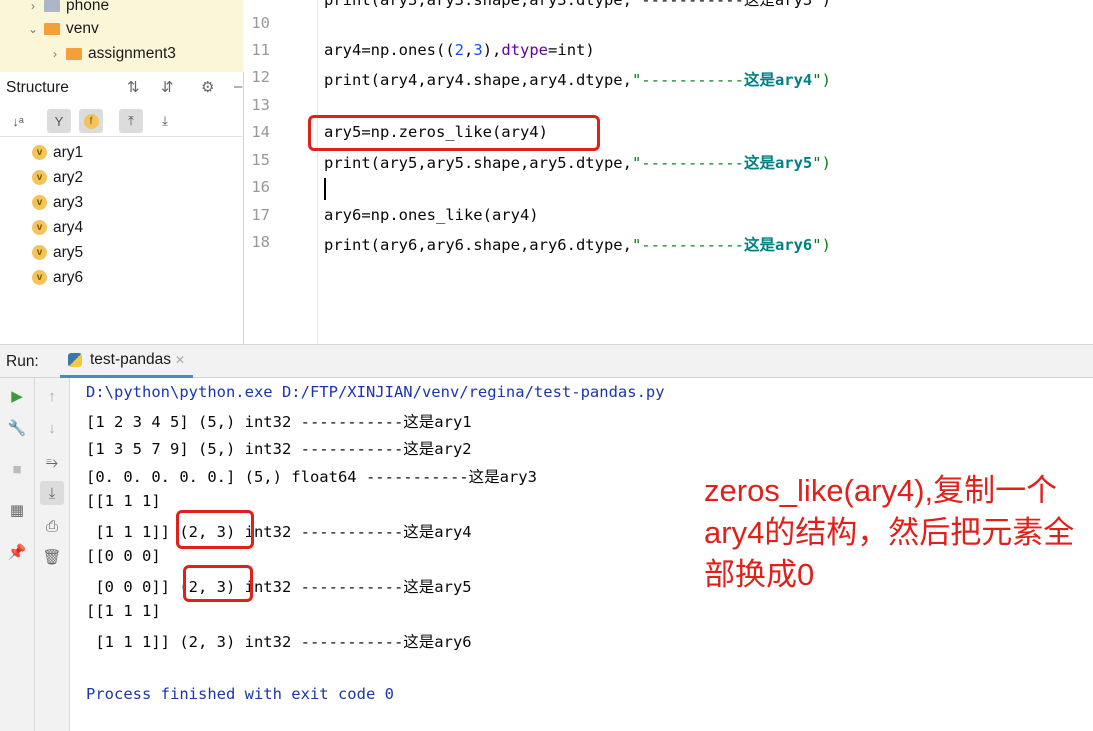 The image size is (1093, 731). Describe the element at coordinates (22, 361) in the screenshot. I see `run-label: Run:` at that location.